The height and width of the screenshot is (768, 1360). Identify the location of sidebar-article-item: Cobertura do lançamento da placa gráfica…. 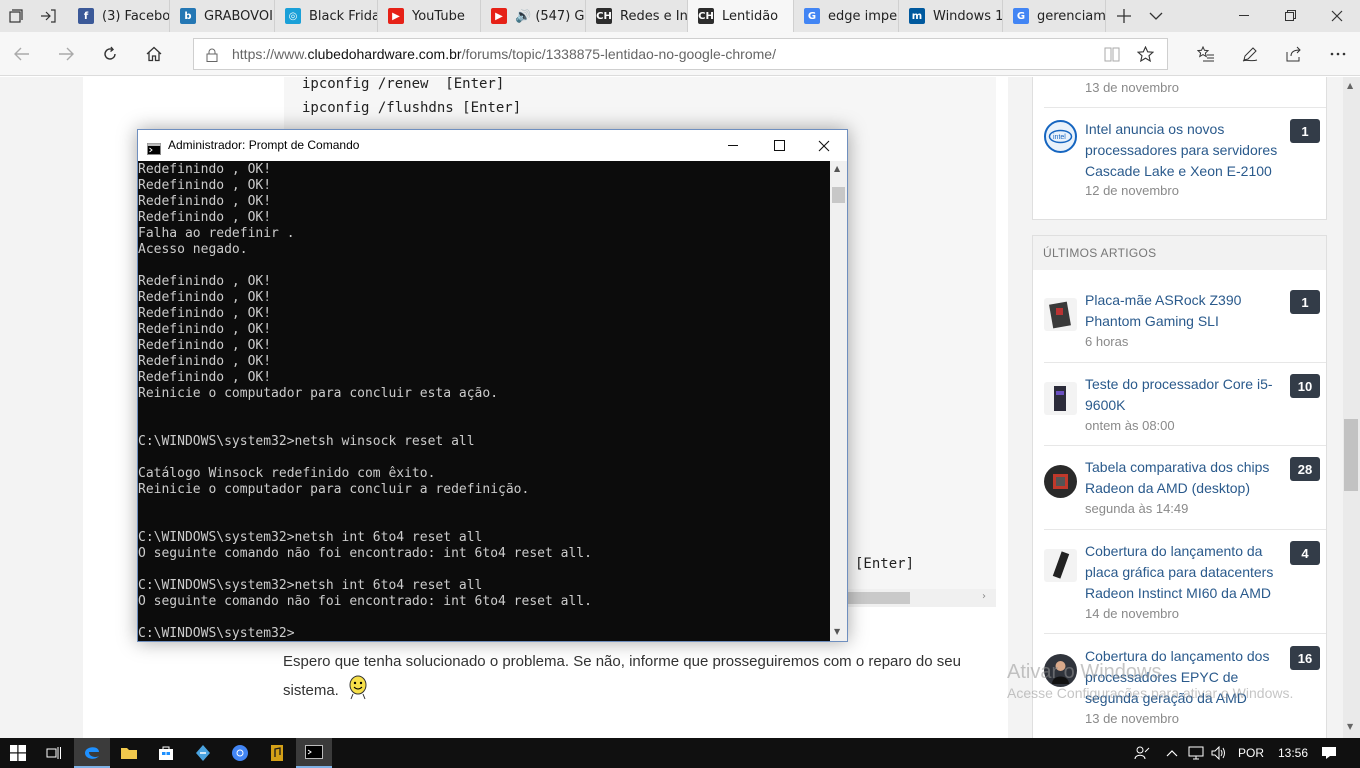
(1184, 581).